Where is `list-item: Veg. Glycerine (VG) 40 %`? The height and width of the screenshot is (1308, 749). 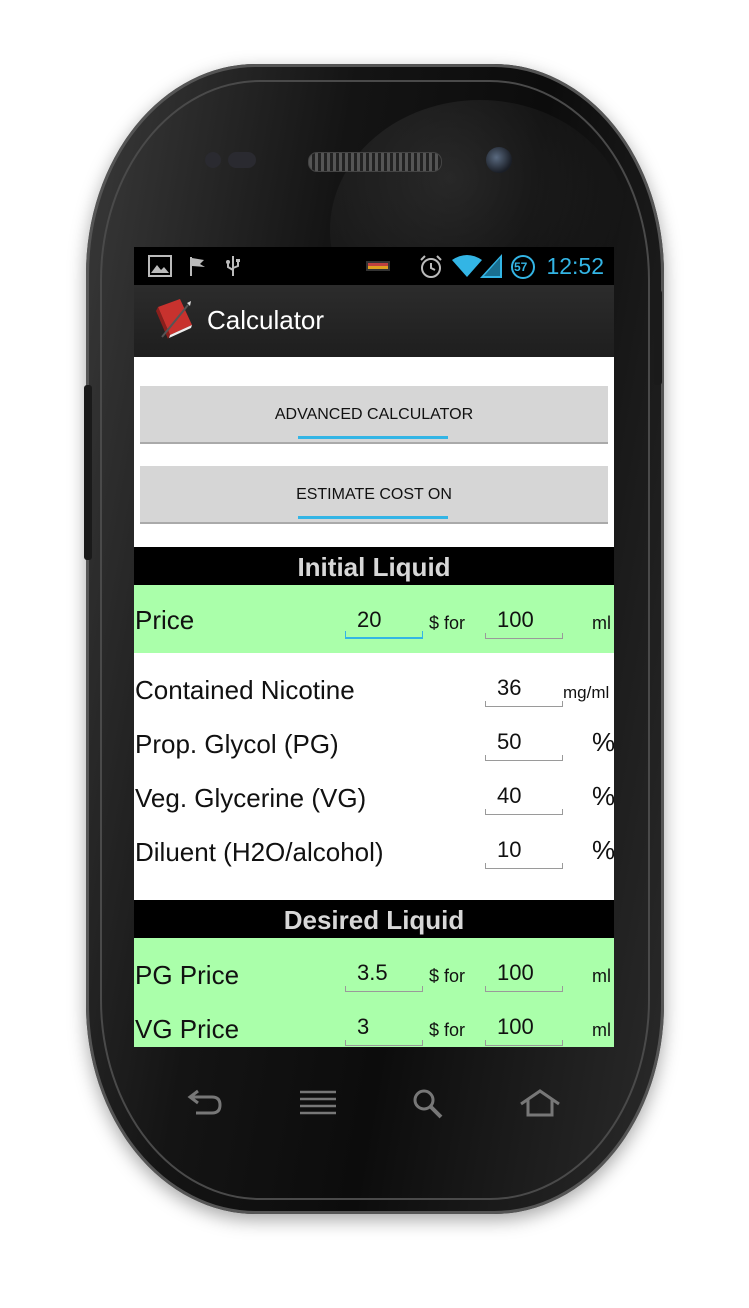 list-item: Veg. Glycerine (VG) 40 % is located at coordinates (374, 788).